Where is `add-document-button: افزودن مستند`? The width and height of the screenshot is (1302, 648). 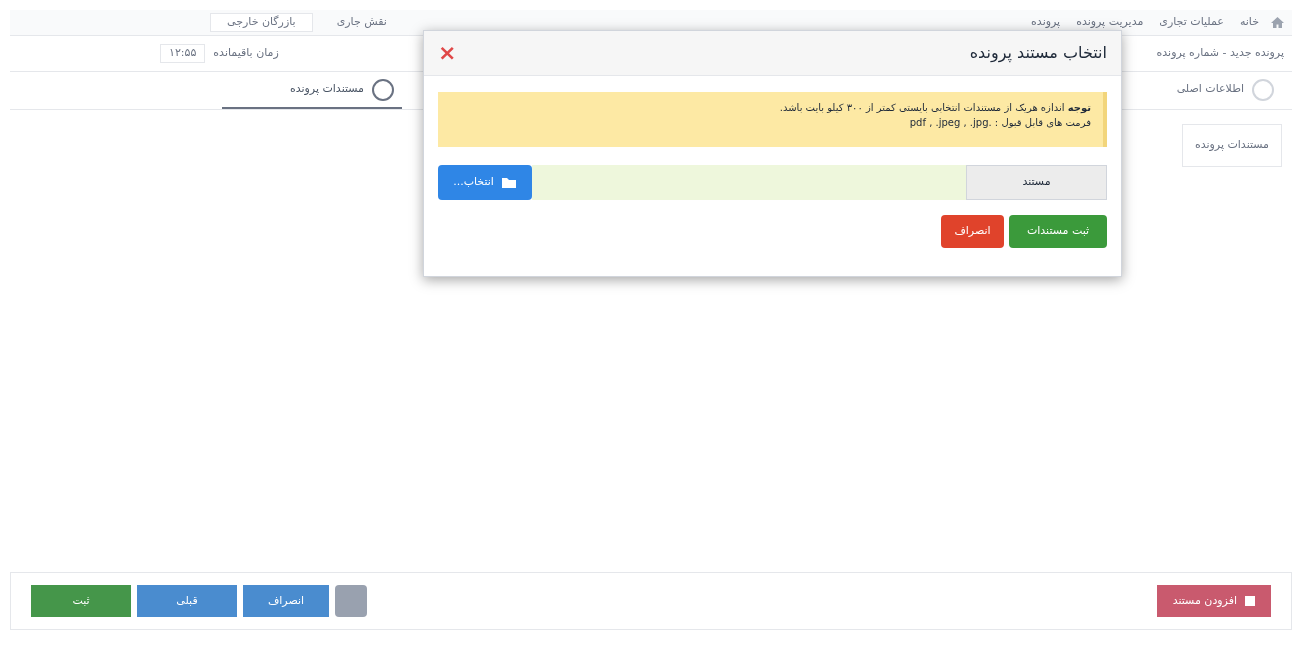
add-document-button: افزودن مستند is located at coordinates (1213, 601).